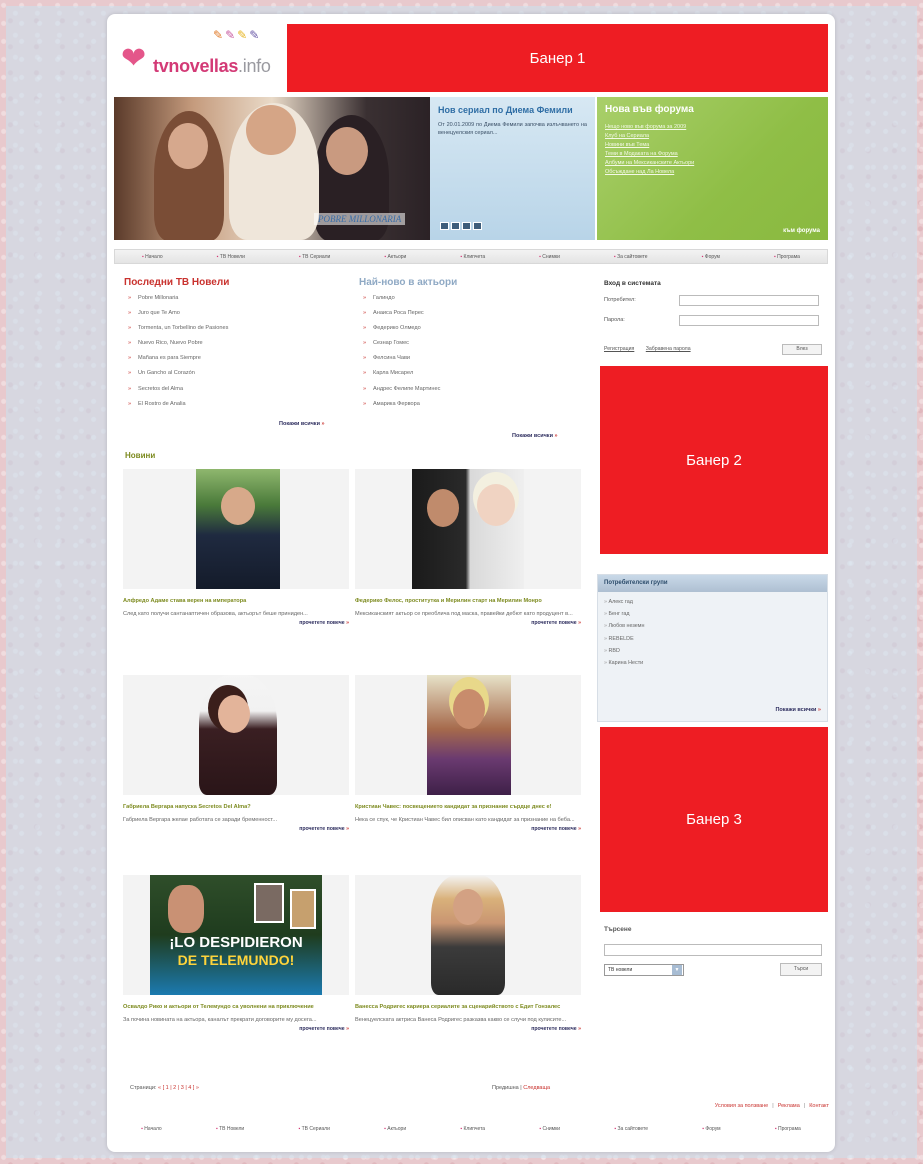  I want to click on forum-link: към форума, so click(801, 231).